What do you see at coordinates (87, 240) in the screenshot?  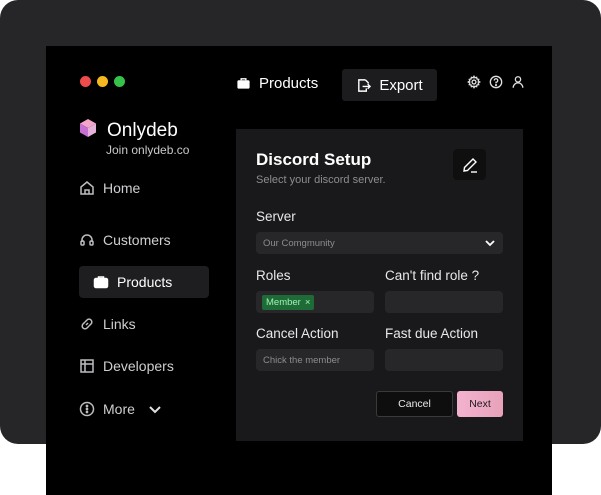 I see `headset-icon` at bounding box center [87, 240].